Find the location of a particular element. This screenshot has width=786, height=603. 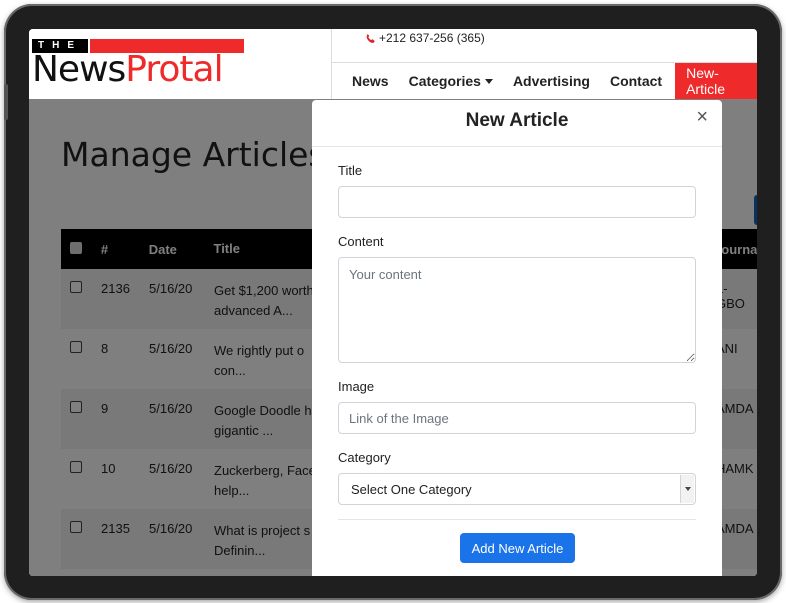

title-input is located at coordinates (517, 202).